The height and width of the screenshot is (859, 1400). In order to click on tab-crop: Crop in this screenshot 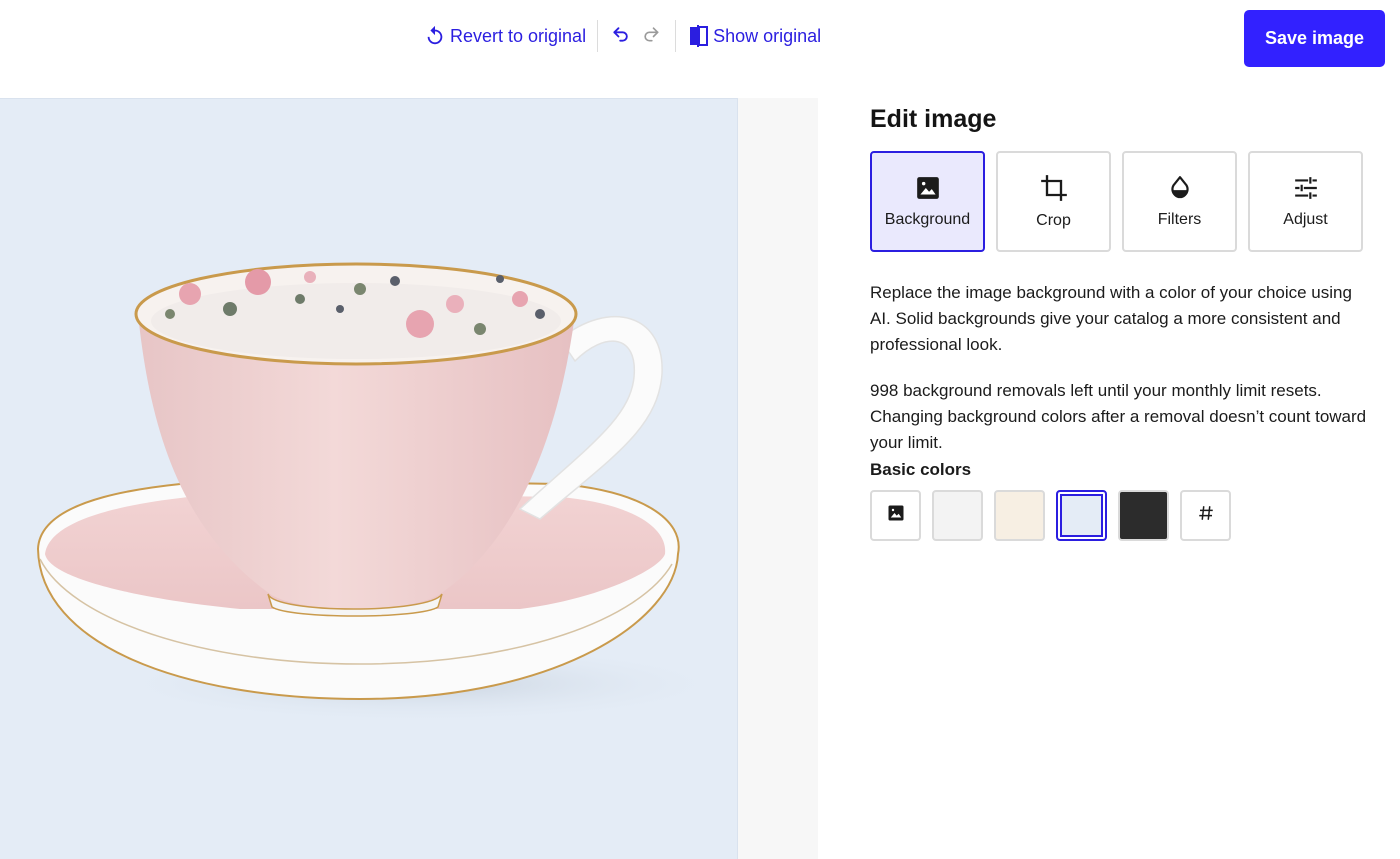, I will do `click(1053, 201)`.